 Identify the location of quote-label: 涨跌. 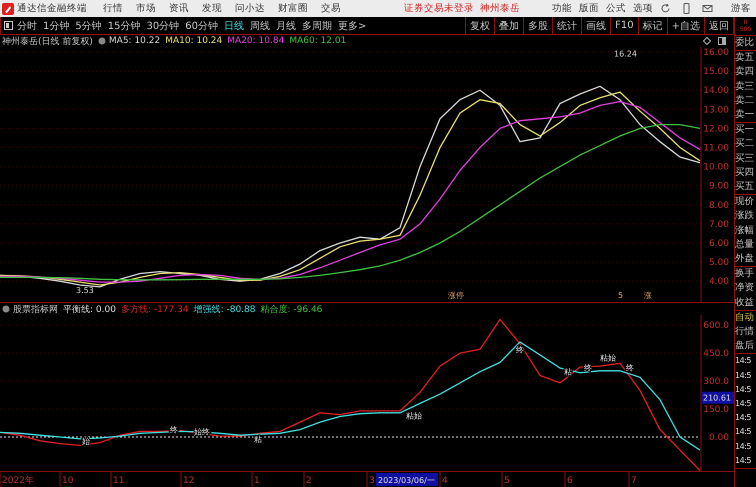
(745, 216).